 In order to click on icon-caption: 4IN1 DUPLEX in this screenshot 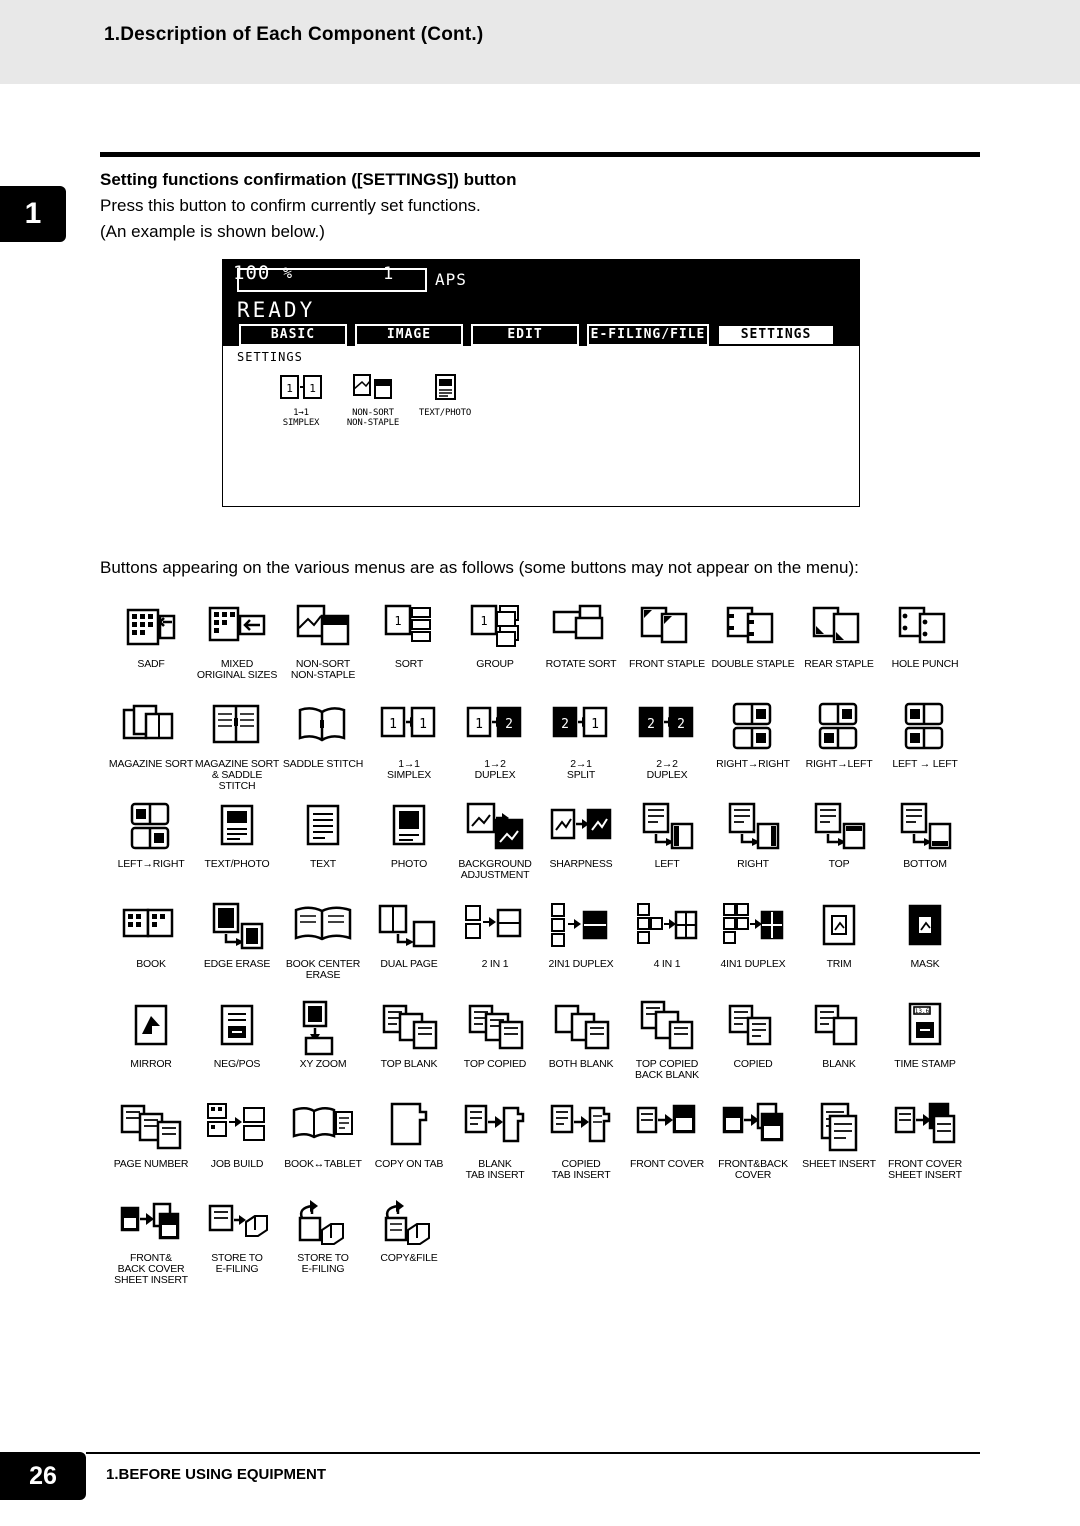, I will do `click(753, 964)`.